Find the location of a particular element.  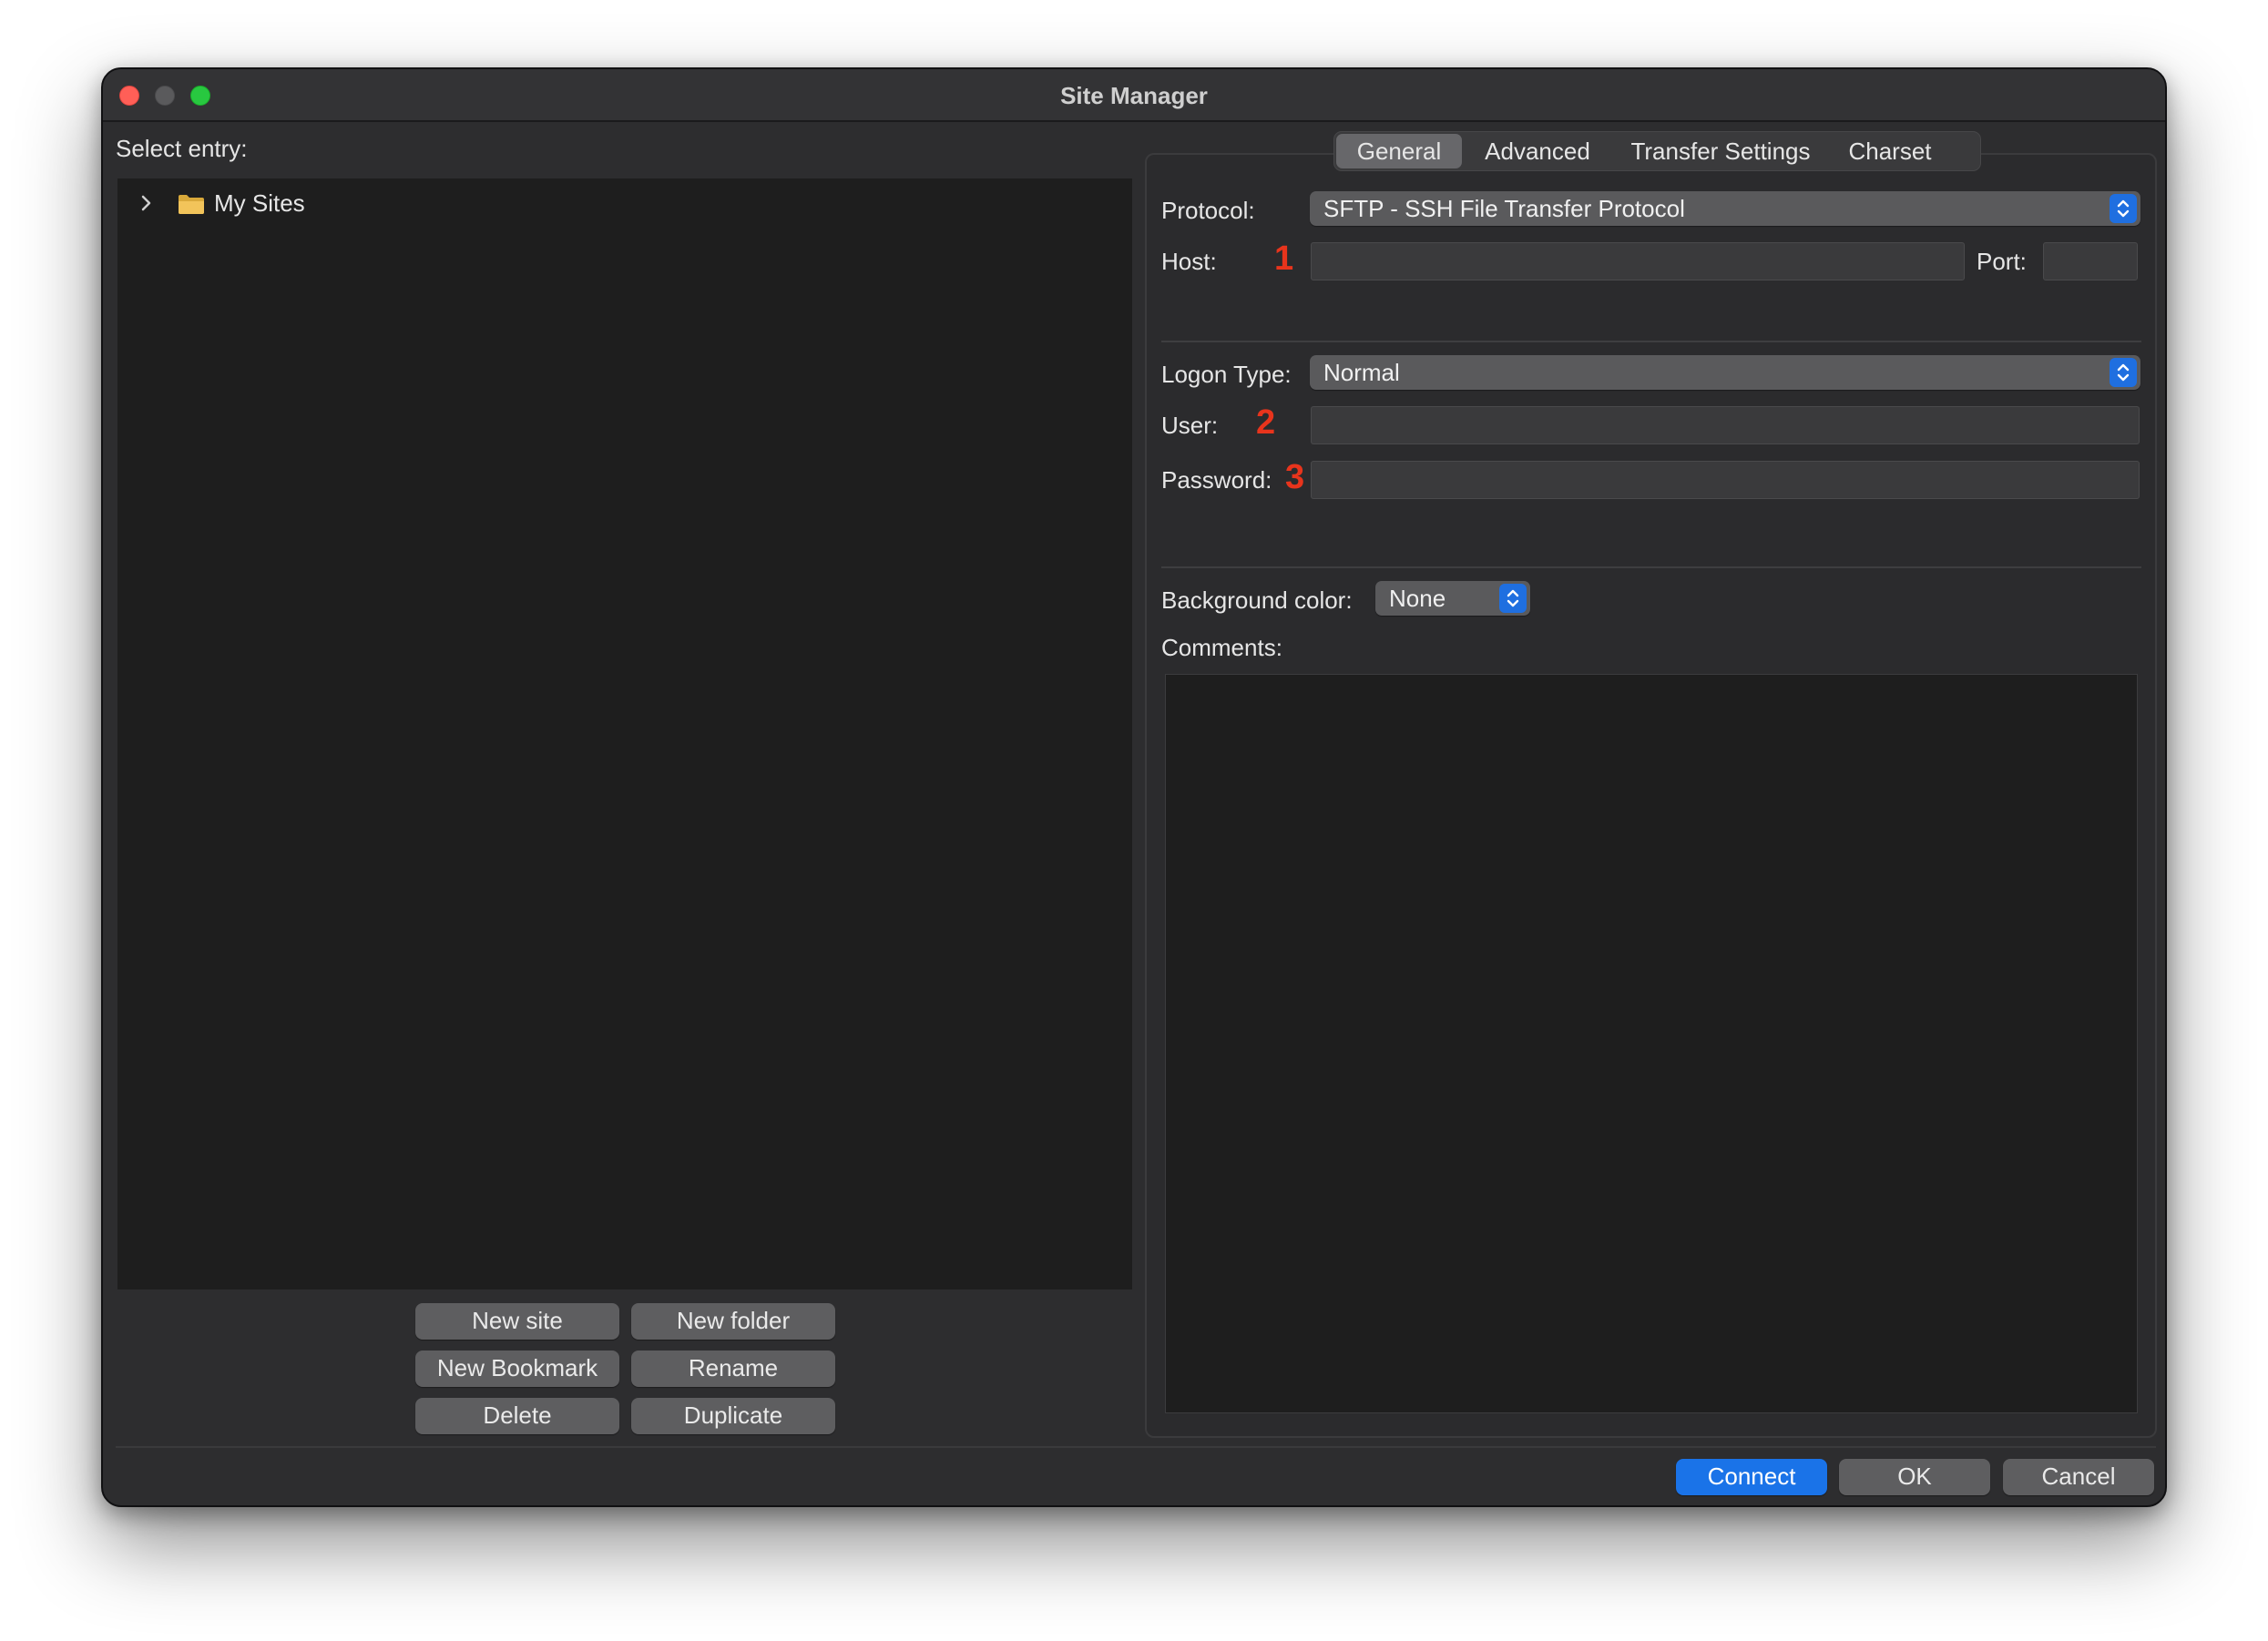

annotation-marker-3: 3 is located at coordinates (1295, 477).